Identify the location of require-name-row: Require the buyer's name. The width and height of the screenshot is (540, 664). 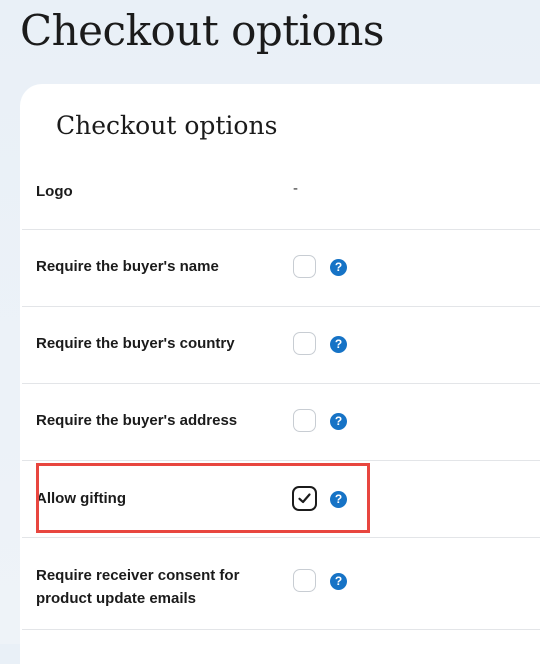
(281, 268).